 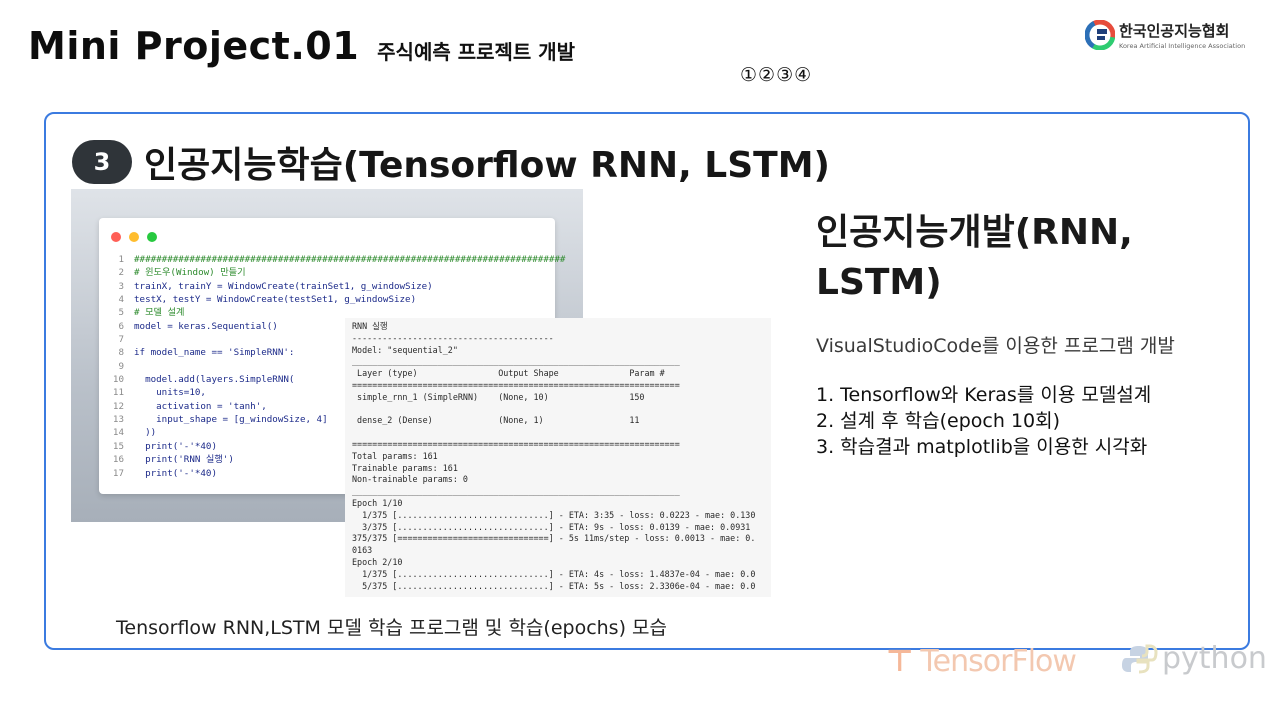 I want to click on console-line: dense_2 (Dense) (None, 1) 11, so click(x=496, y=420).